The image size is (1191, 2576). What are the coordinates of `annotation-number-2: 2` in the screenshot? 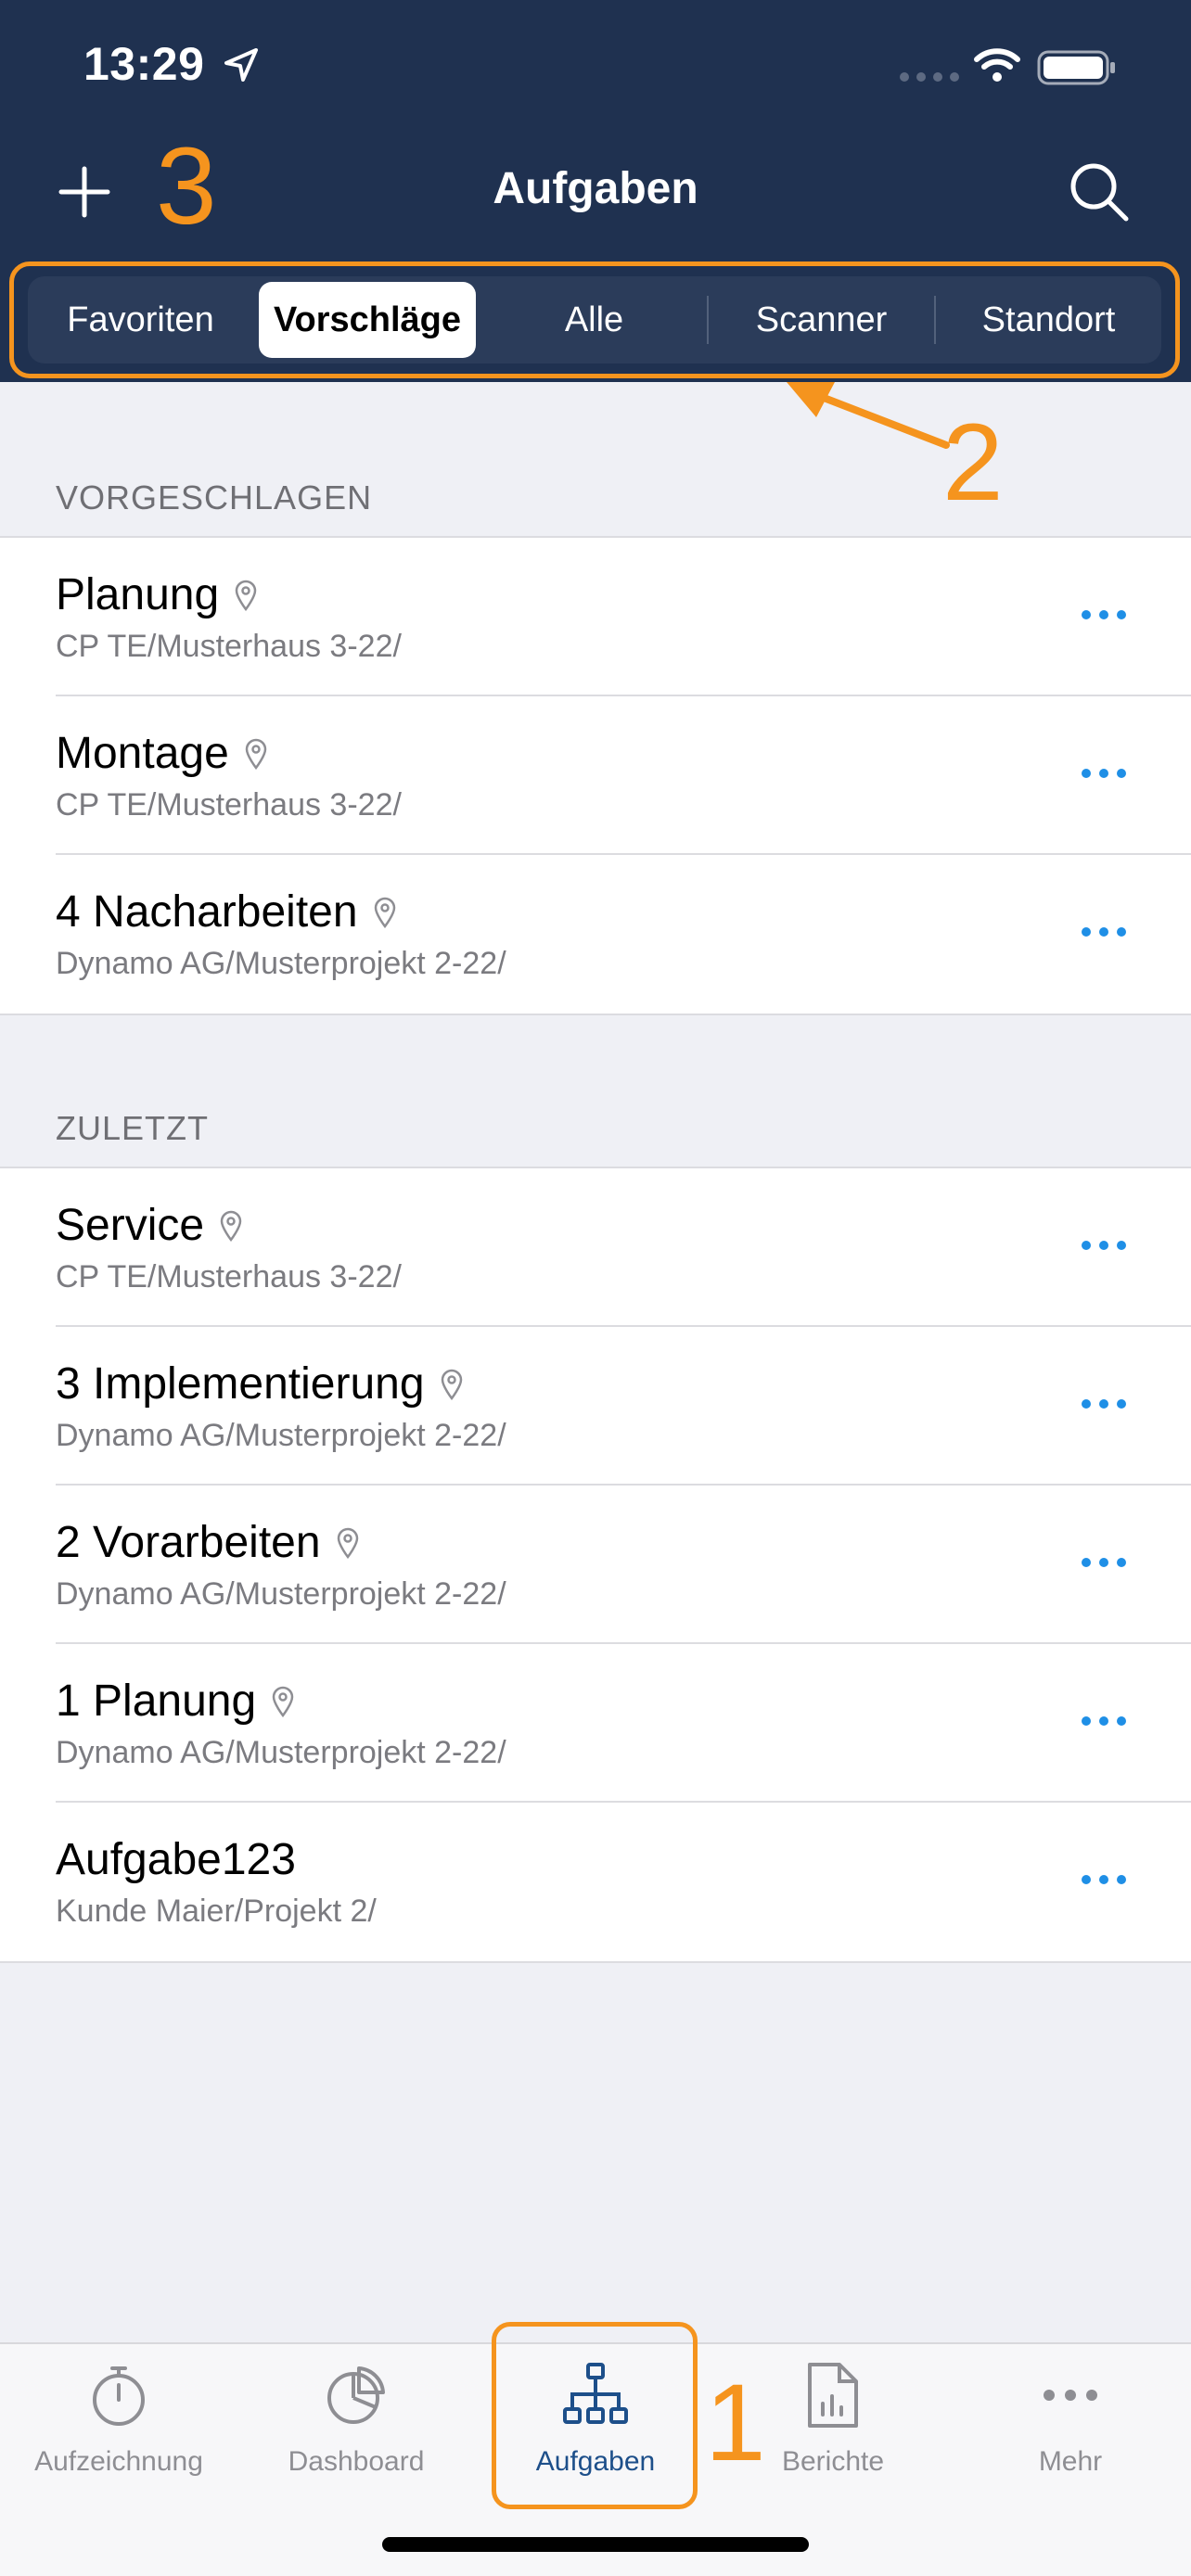 It's located at (973, 463).